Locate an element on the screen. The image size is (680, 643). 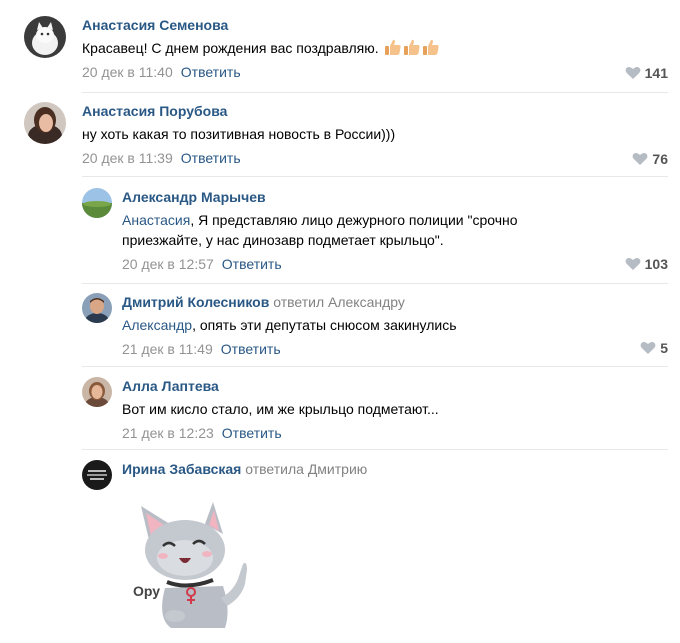
mention-link: Александр is located at coordinates (157, 325).